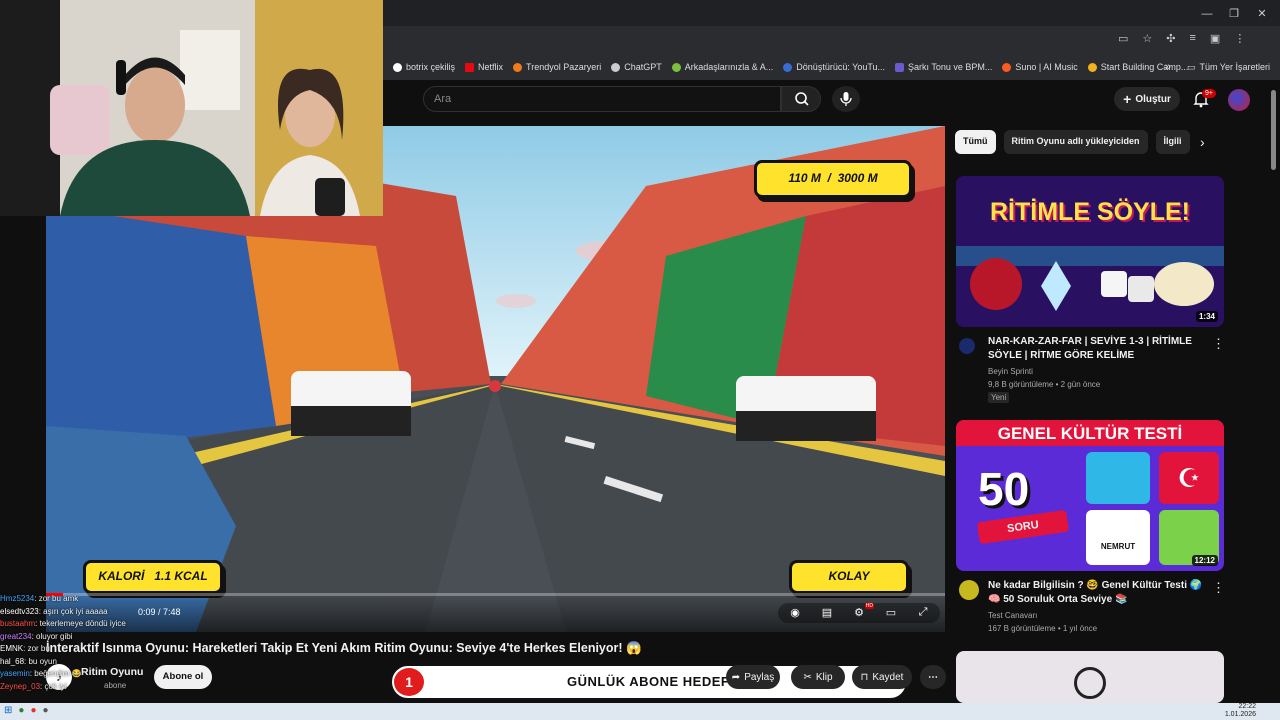  Describe the element at coordinates (1075, 142) in the screenshot. I see `chip-from-uploader: Ritim Oyunu adlı yükleyiciden` at that location.